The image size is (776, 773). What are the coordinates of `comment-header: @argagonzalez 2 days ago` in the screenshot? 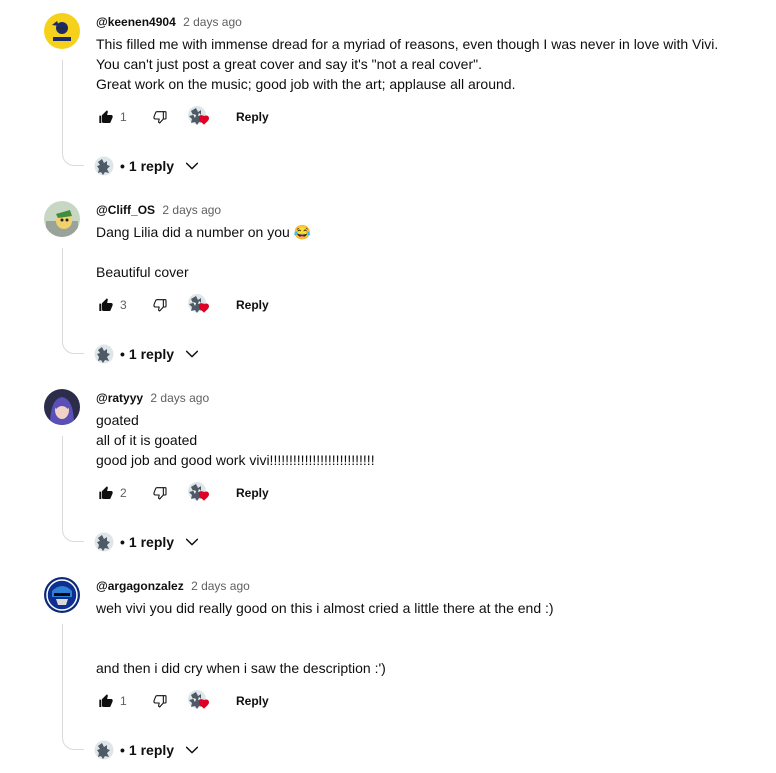 It's located at (173, 586).